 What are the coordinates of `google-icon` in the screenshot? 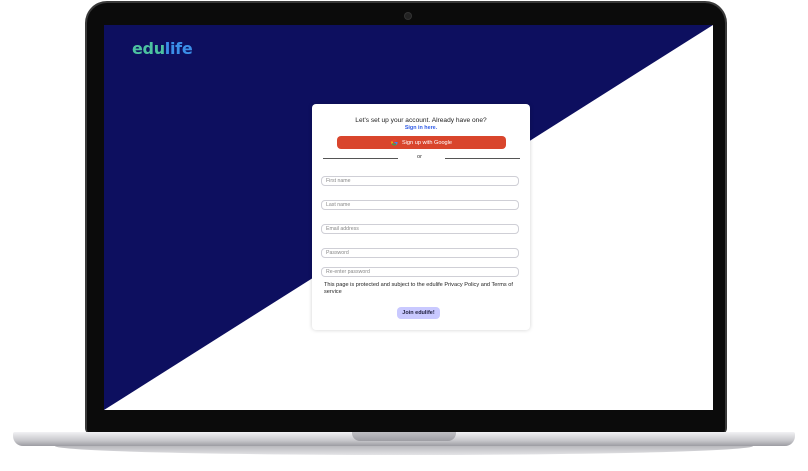 It's located at (394, 142).